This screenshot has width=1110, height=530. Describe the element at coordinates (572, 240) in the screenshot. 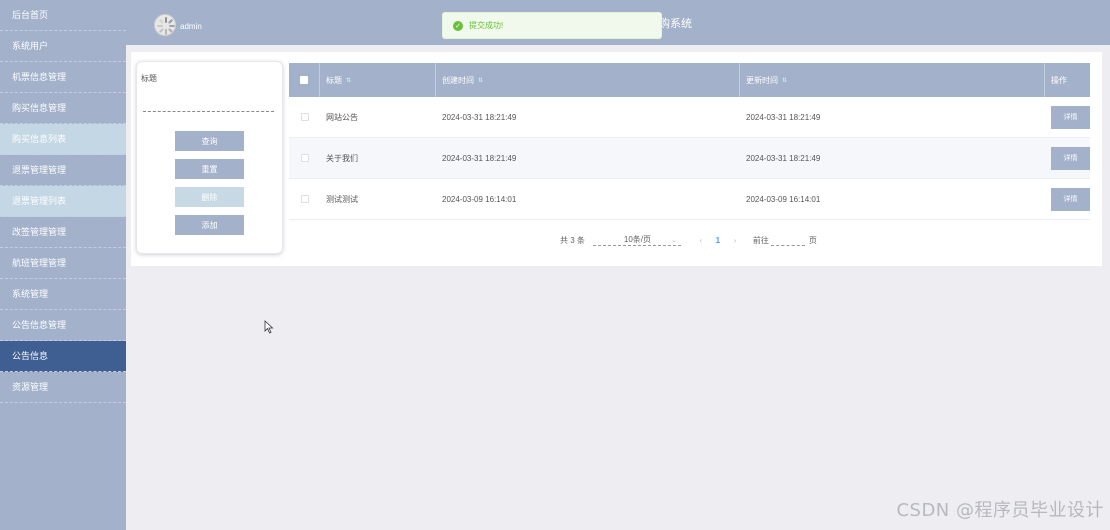

I see `pagination-total: 共 3 条` at that location.